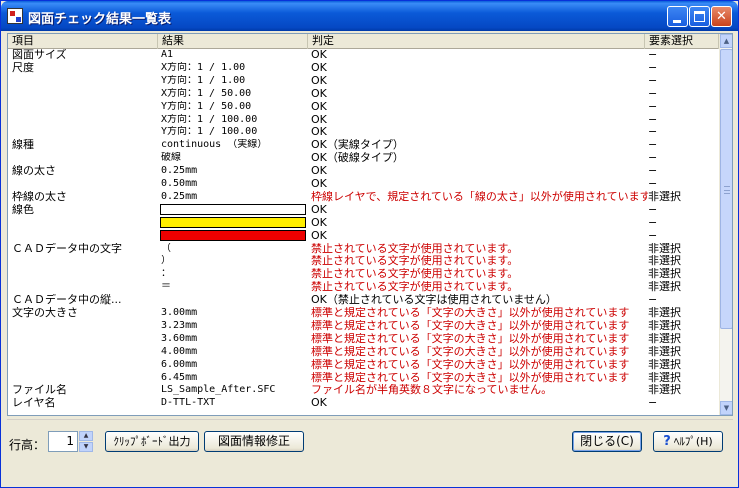 The height and width of the screenshot is (488, 739). I want to click on table-row: ＣＡＤデータ中の文字 （ 禁止されている文字が使用されています。 非選択, so click(363, 249).